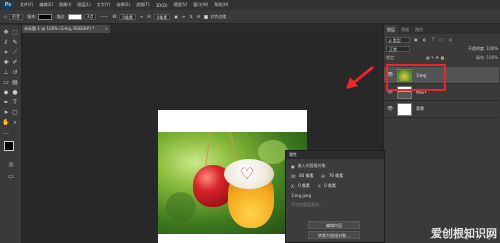 Image resolution: width=500 pixels, height=243 pixels. What do you see at coordinates (61, 16) in the screenshot?
I see `stroke-label: 描边:` at bounding box center [61, 16].